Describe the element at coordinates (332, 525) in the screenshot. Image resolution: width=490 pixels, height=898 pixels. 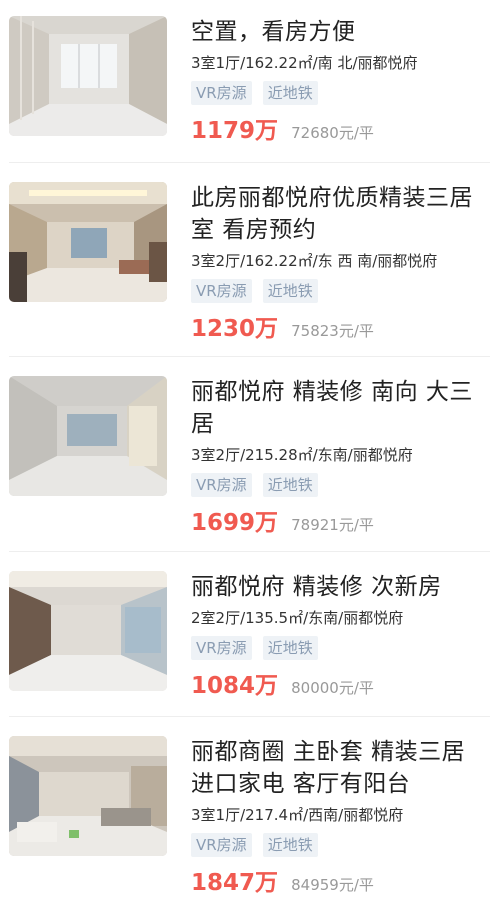
I see `unit-price: 78921元/平` at that location.